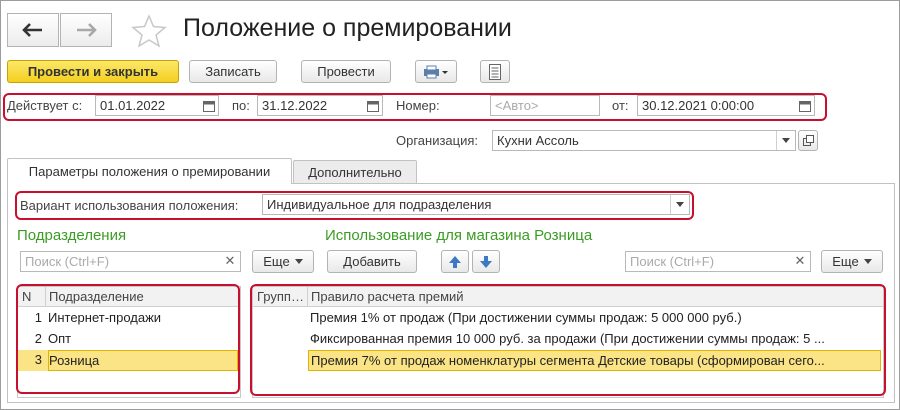 The height and width of the screenshot is (410, 900). I want to click on post-and-close-button: Провести и закрыть, so click(93, 71).